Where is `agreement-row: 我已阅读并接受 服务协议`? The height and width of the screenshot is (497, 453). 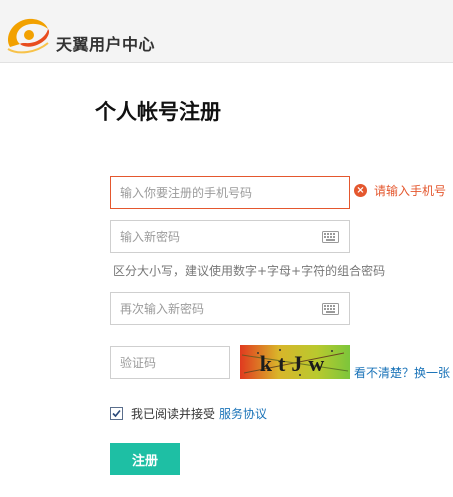 agreement-row: 我已阅读并接受 服务协议 is located at coordinates (188, 413).